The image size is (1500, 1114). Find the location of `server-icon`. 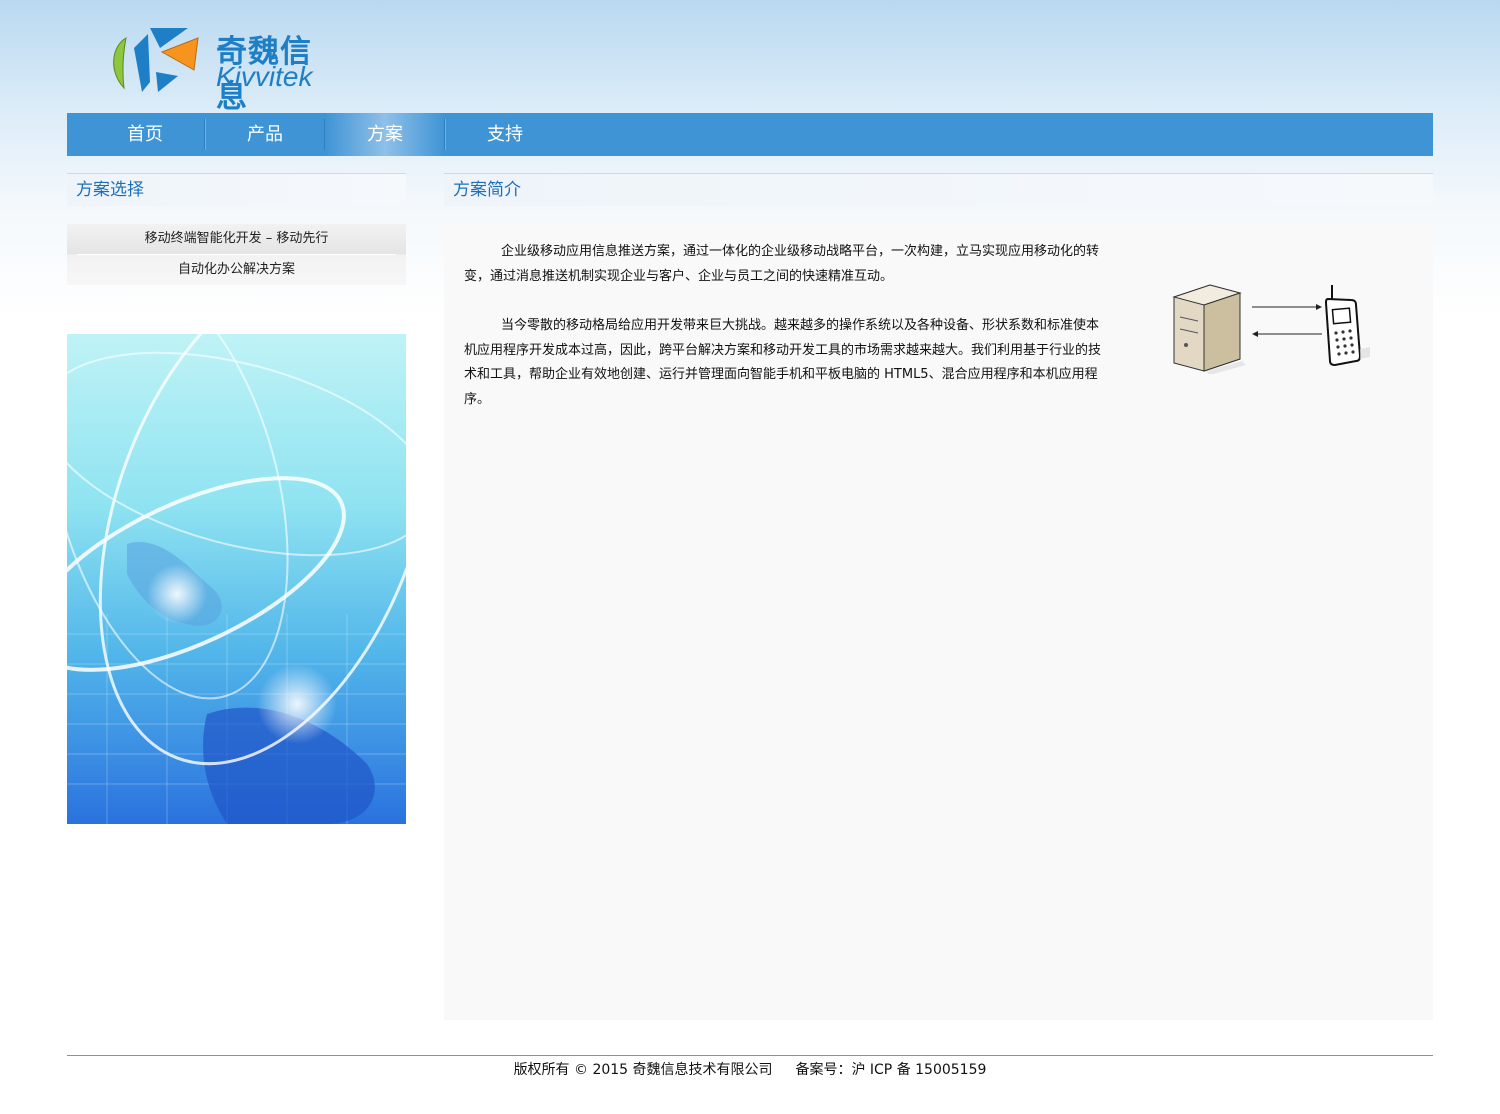

server-icon is located at coordinates (1209, 329).